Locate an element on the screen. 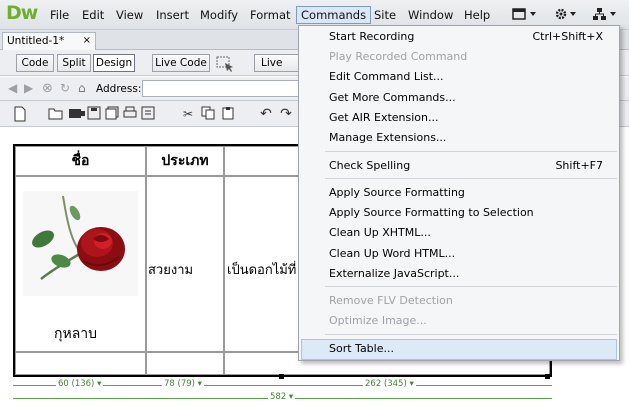 This screenshot has height=407, width=629. design-view-button: Design is located at coordinates (114, 63).